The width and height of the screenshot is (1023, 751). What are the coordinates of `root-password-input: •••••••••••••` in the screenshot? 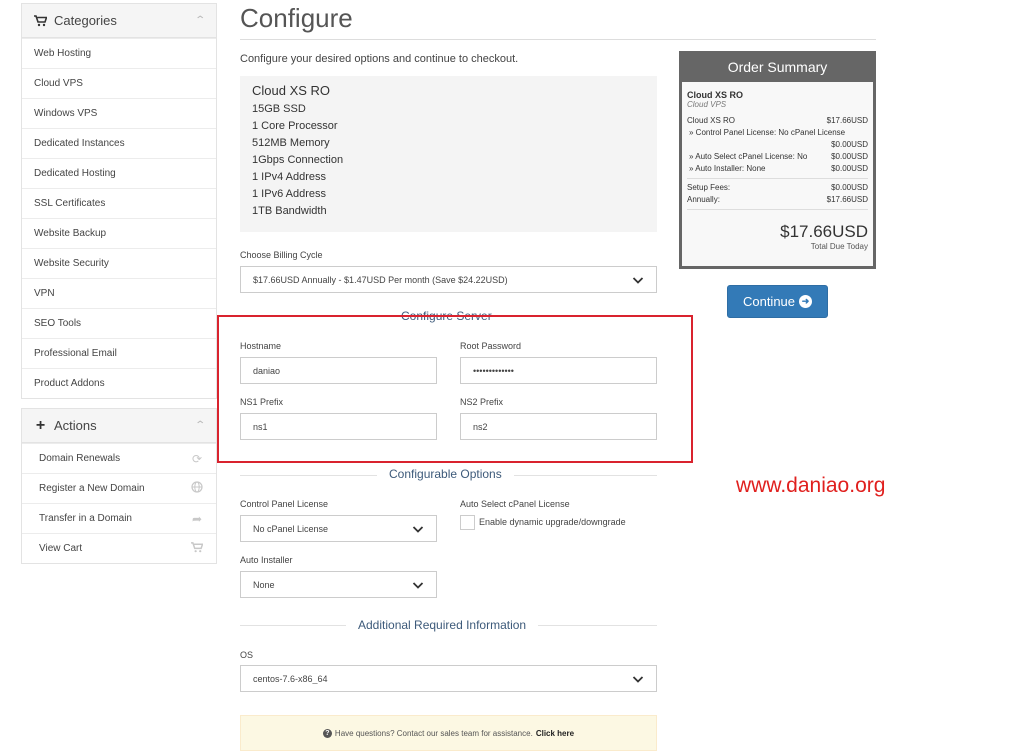 It's located at (558, 370).